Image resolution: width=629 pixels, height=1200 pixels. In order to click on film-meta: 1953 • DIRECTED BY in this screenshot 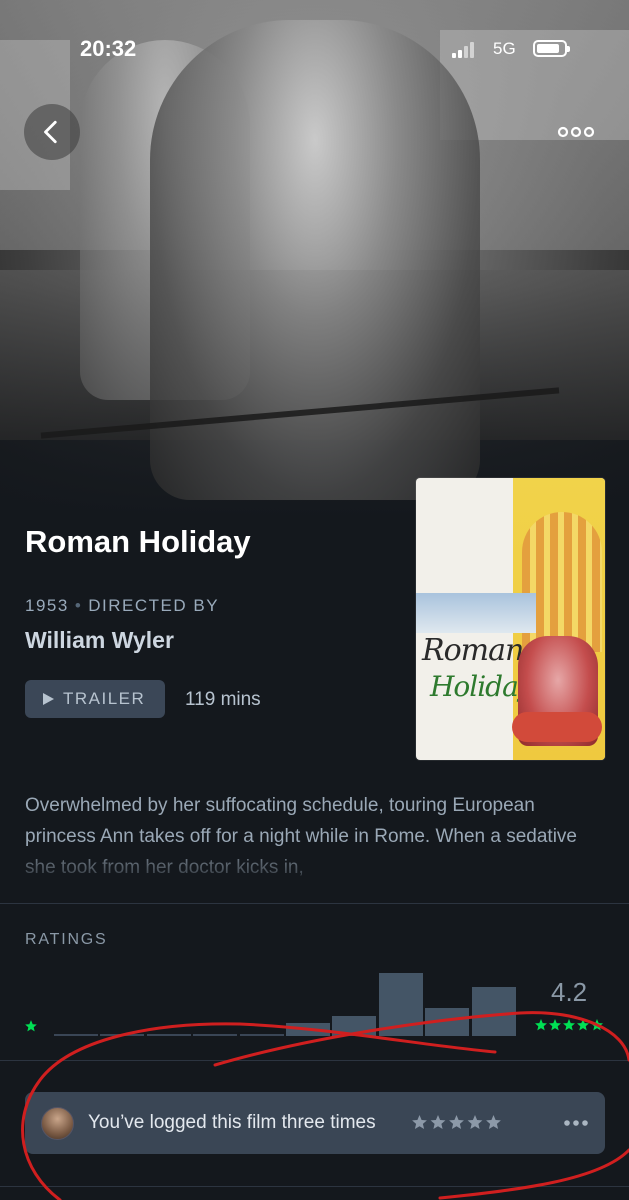, I will do `click(122, 605)`.